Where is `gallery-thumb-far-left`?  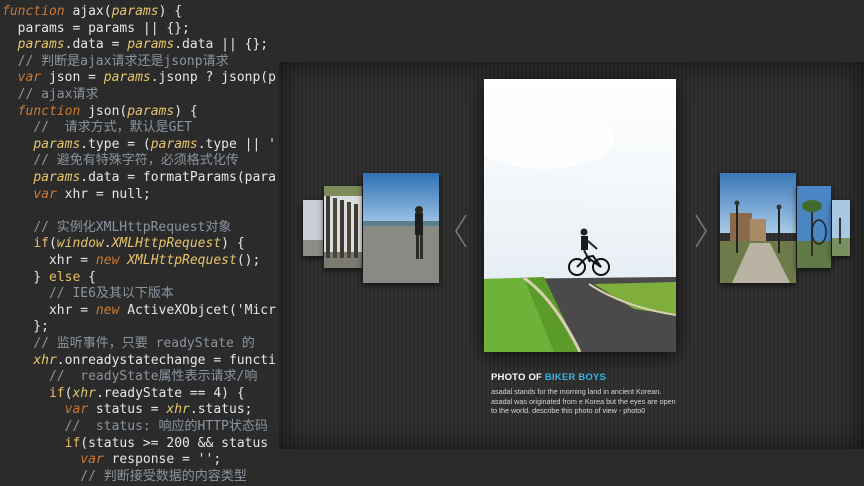 gallery-thumb-far-left is located at coordinates (313, 228).